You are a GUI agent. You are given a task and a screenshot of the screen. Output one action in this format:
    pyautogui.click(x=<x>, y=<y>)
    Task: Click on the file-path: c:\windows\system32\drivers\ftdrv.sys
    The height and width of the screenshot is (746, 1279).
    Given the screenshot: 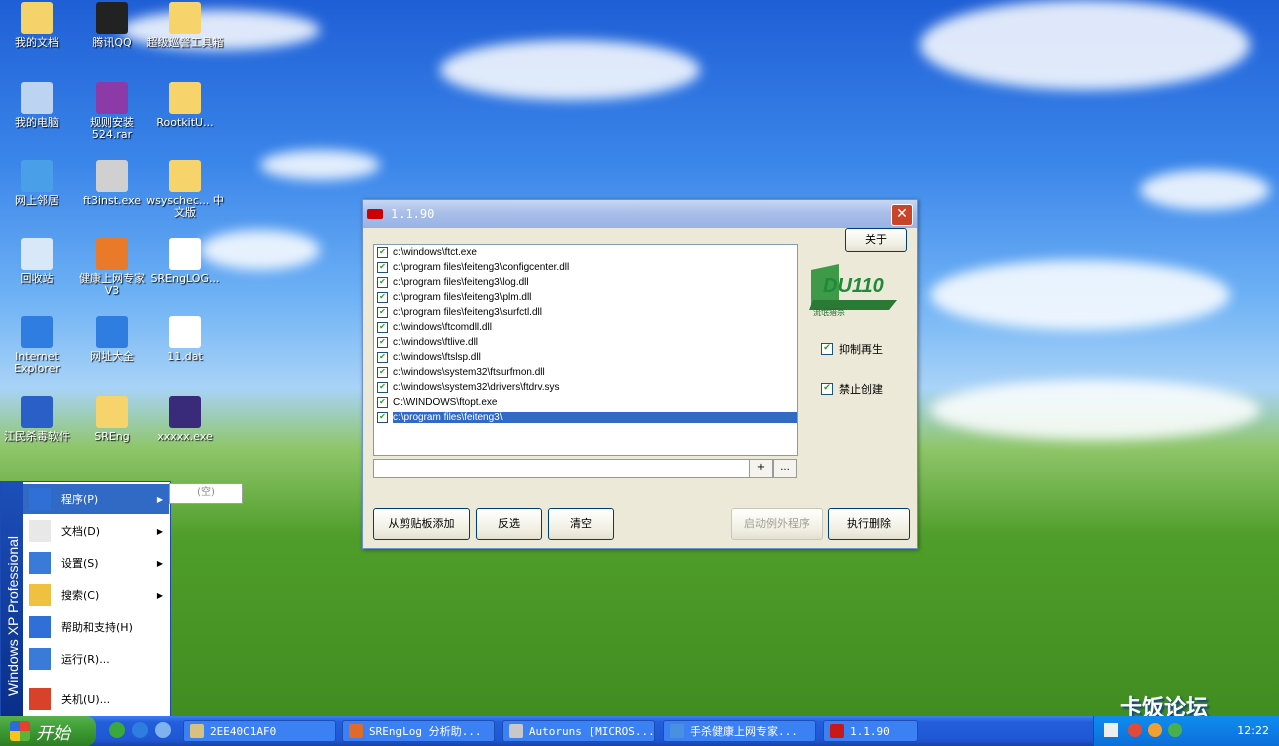 What is the action you would take?
    pyautogui.click(x=476, y=387)
    